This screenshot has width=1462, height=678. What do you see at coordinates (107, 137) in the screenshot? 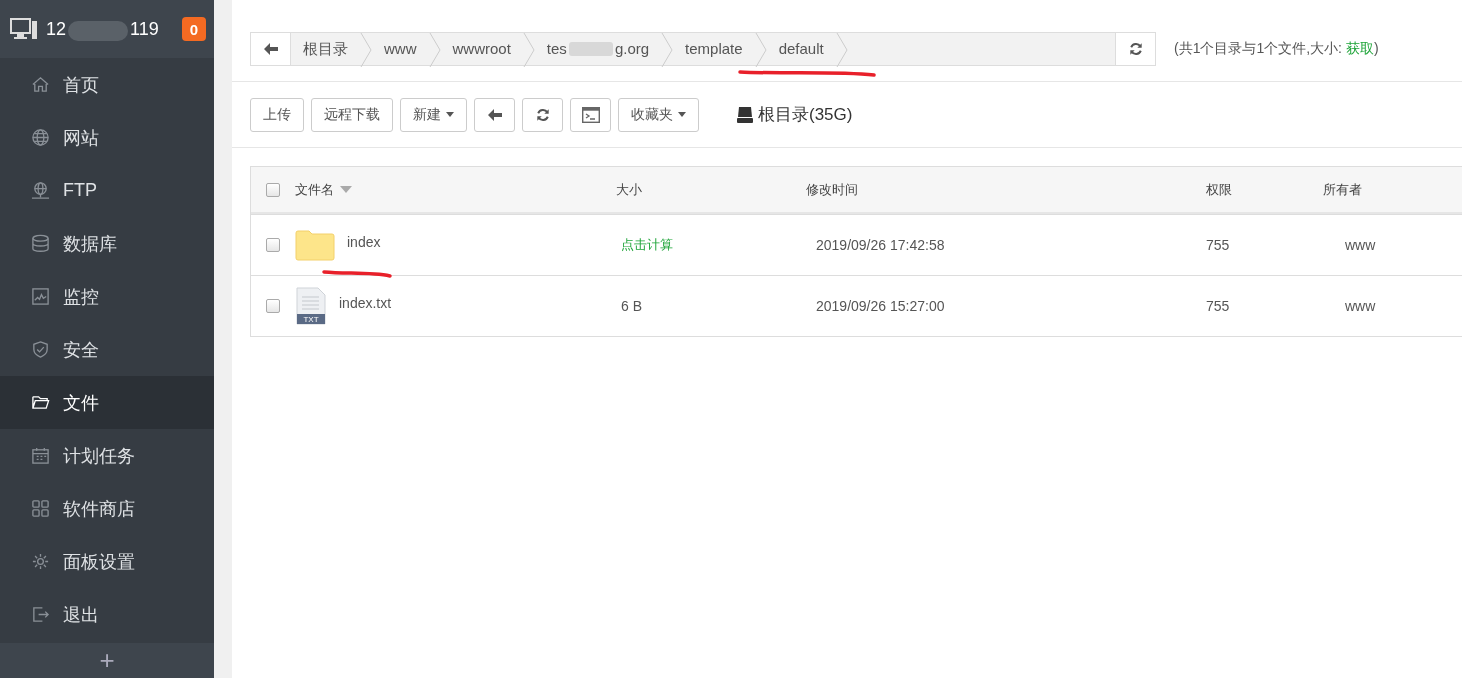
I see `sidebar-item: 网站` at bounding box center [107, 137].